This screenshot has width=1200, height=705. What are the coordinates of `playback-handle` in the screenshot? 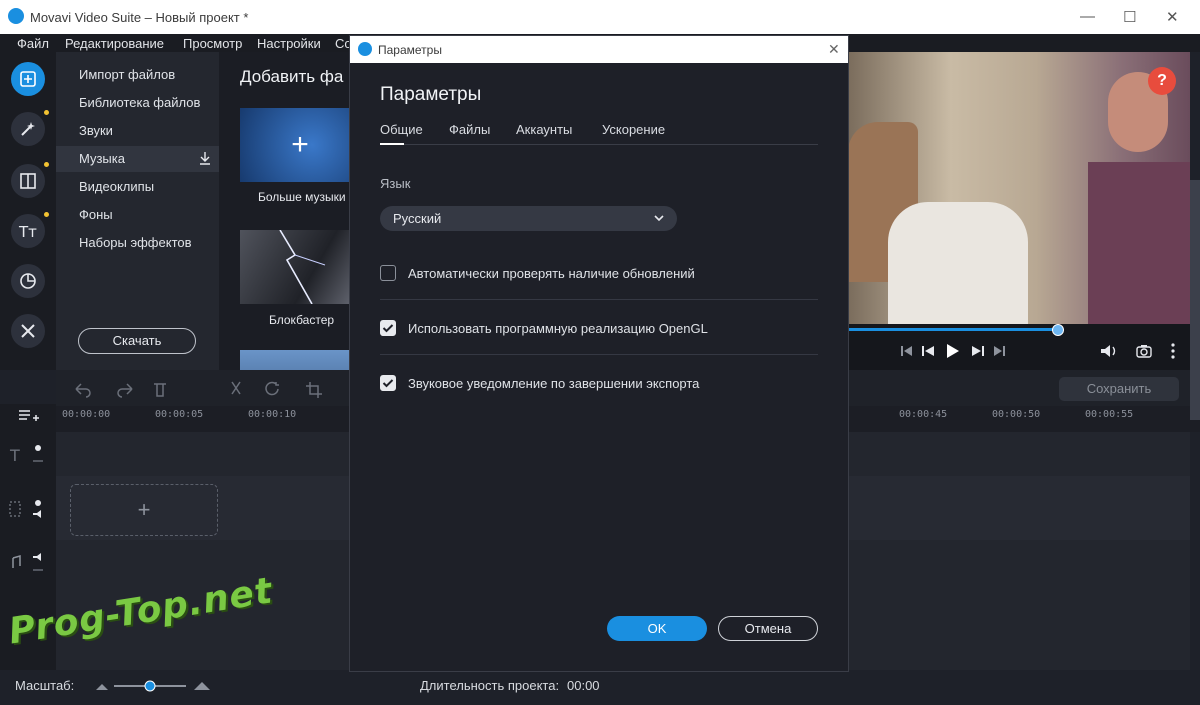 It's located at (1058, 330).